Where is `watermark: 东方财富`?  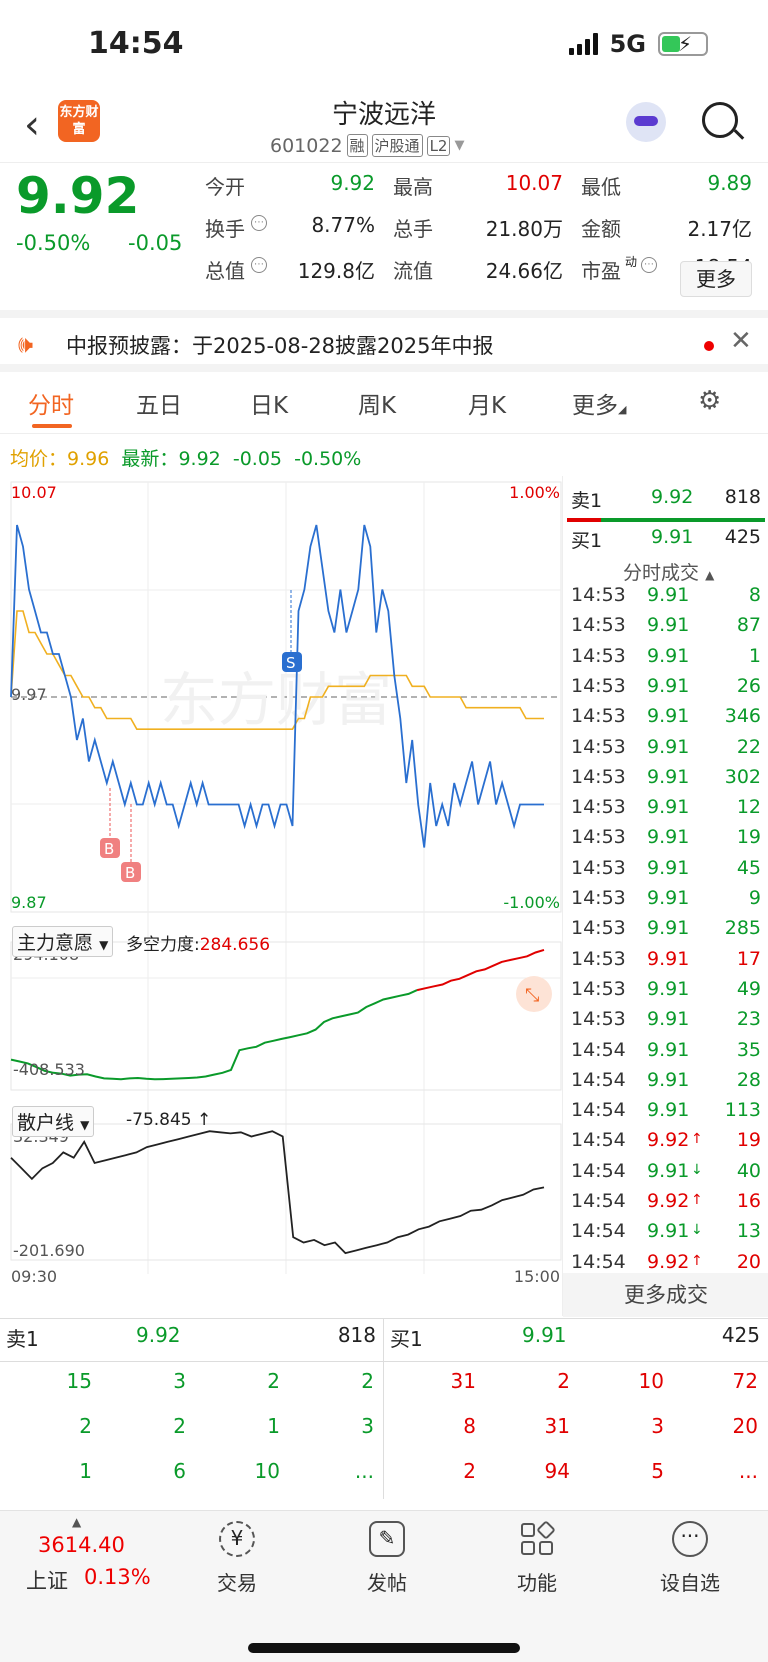 watermark: 东方财富 is located at coordinates (276, 700).